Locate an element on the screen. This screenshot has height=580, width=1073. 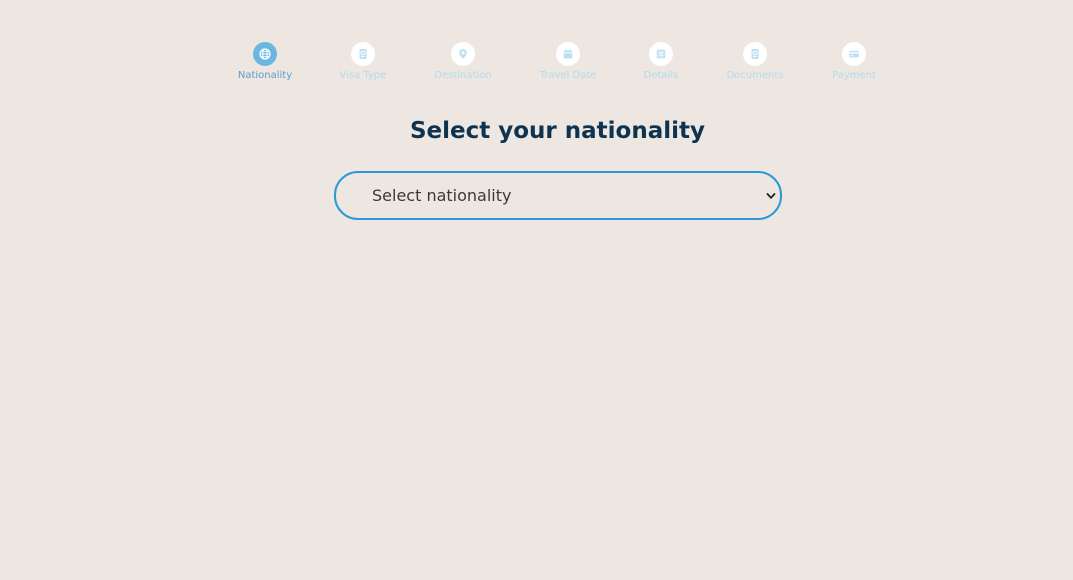
page-title: Select your nationality is located at coordinates (557, 131).